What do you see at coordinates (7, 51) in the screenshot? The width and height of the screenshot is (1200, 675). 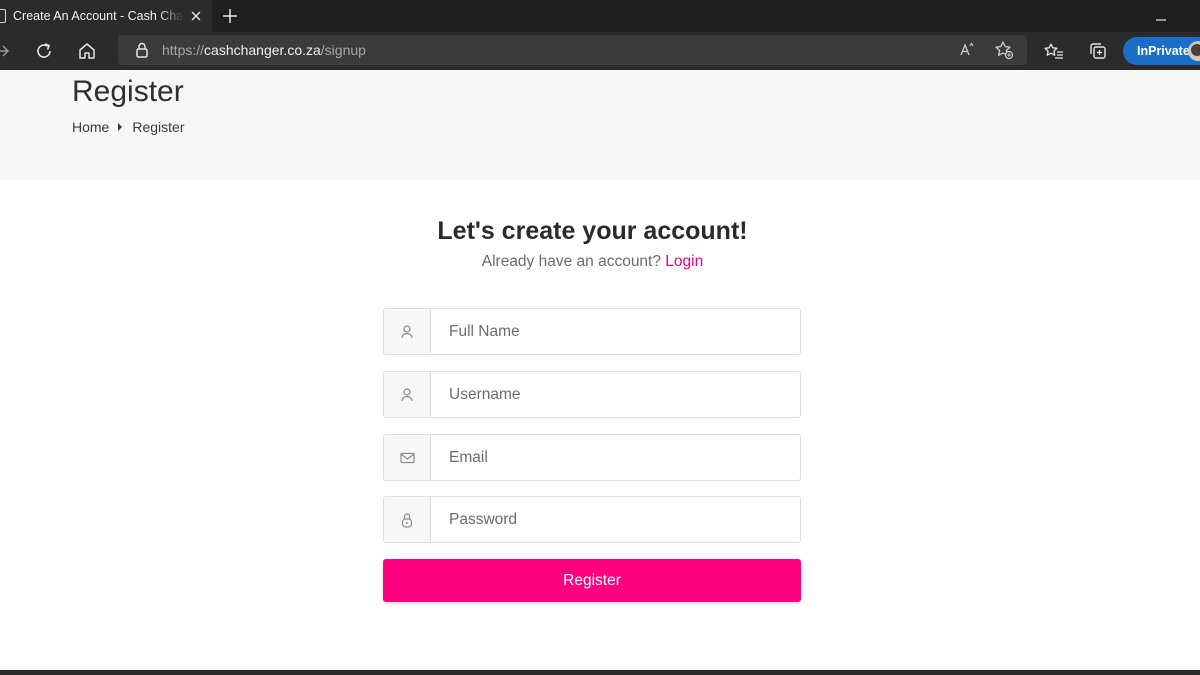 I see `forward-arrow-icon` at bounding box center [7, 51].